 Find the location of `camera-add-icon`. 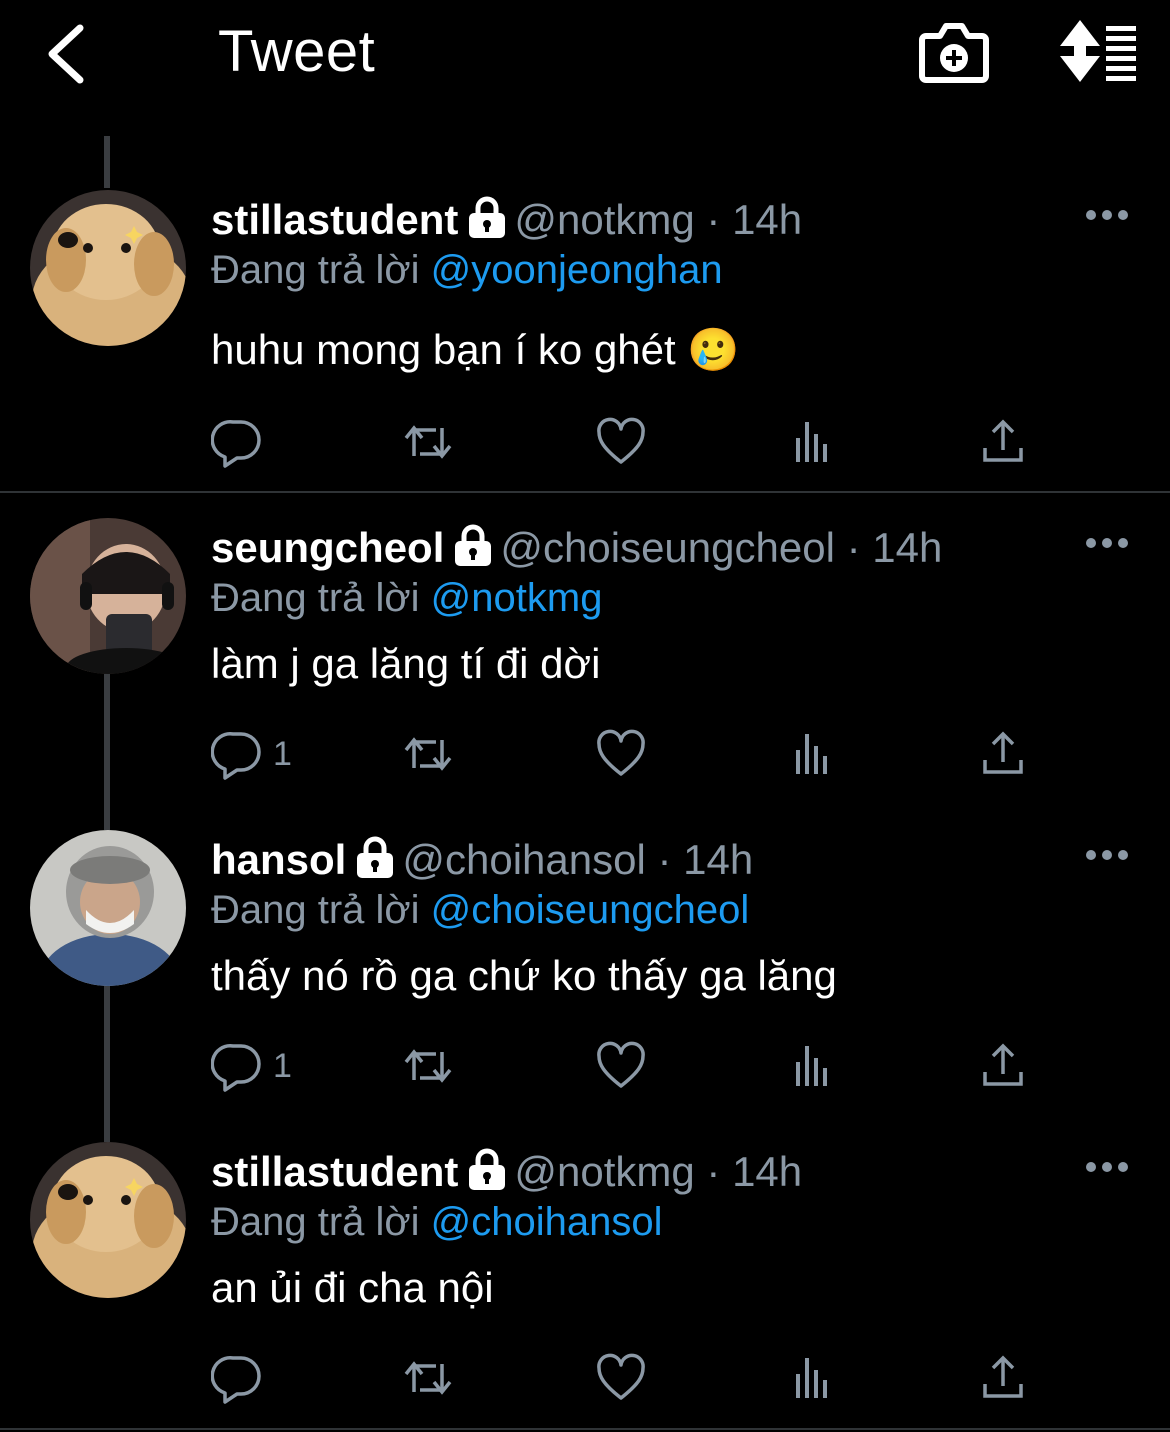

camera-add-icon is located at coordinates (954, 52).